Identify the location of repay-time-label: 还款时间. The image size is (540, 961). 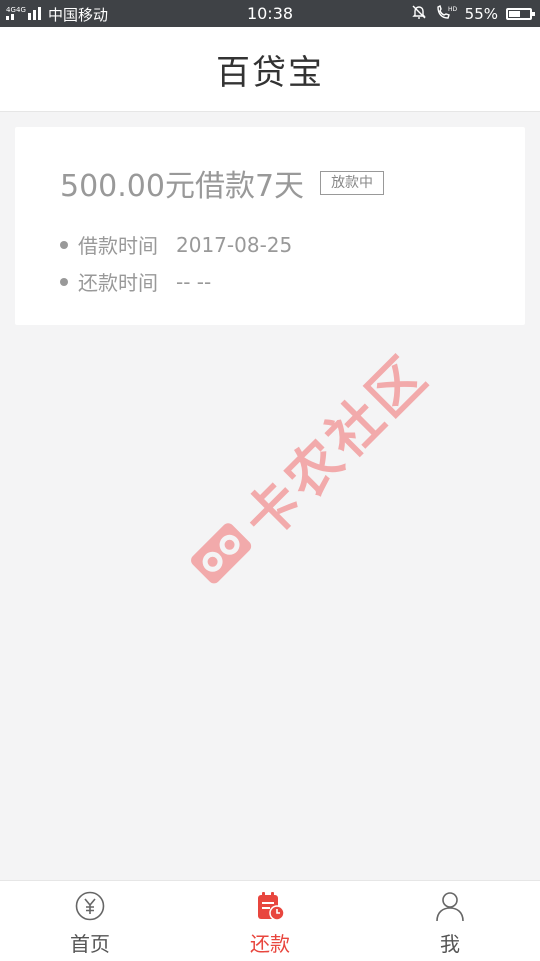
(118, 283).